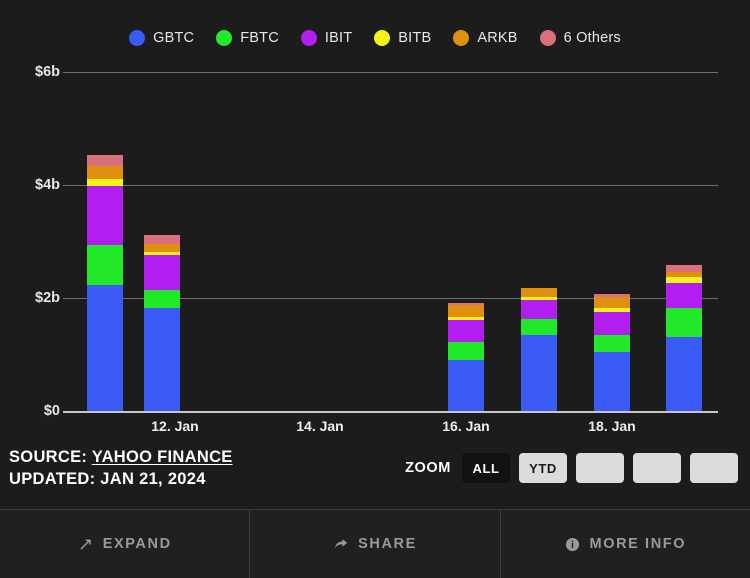 This screenshot has height=578, width=750. What do you see at coordinates (105, 182) in the screenshot?
I see `bar-segment-bitb` at bounding box center [105, 182].